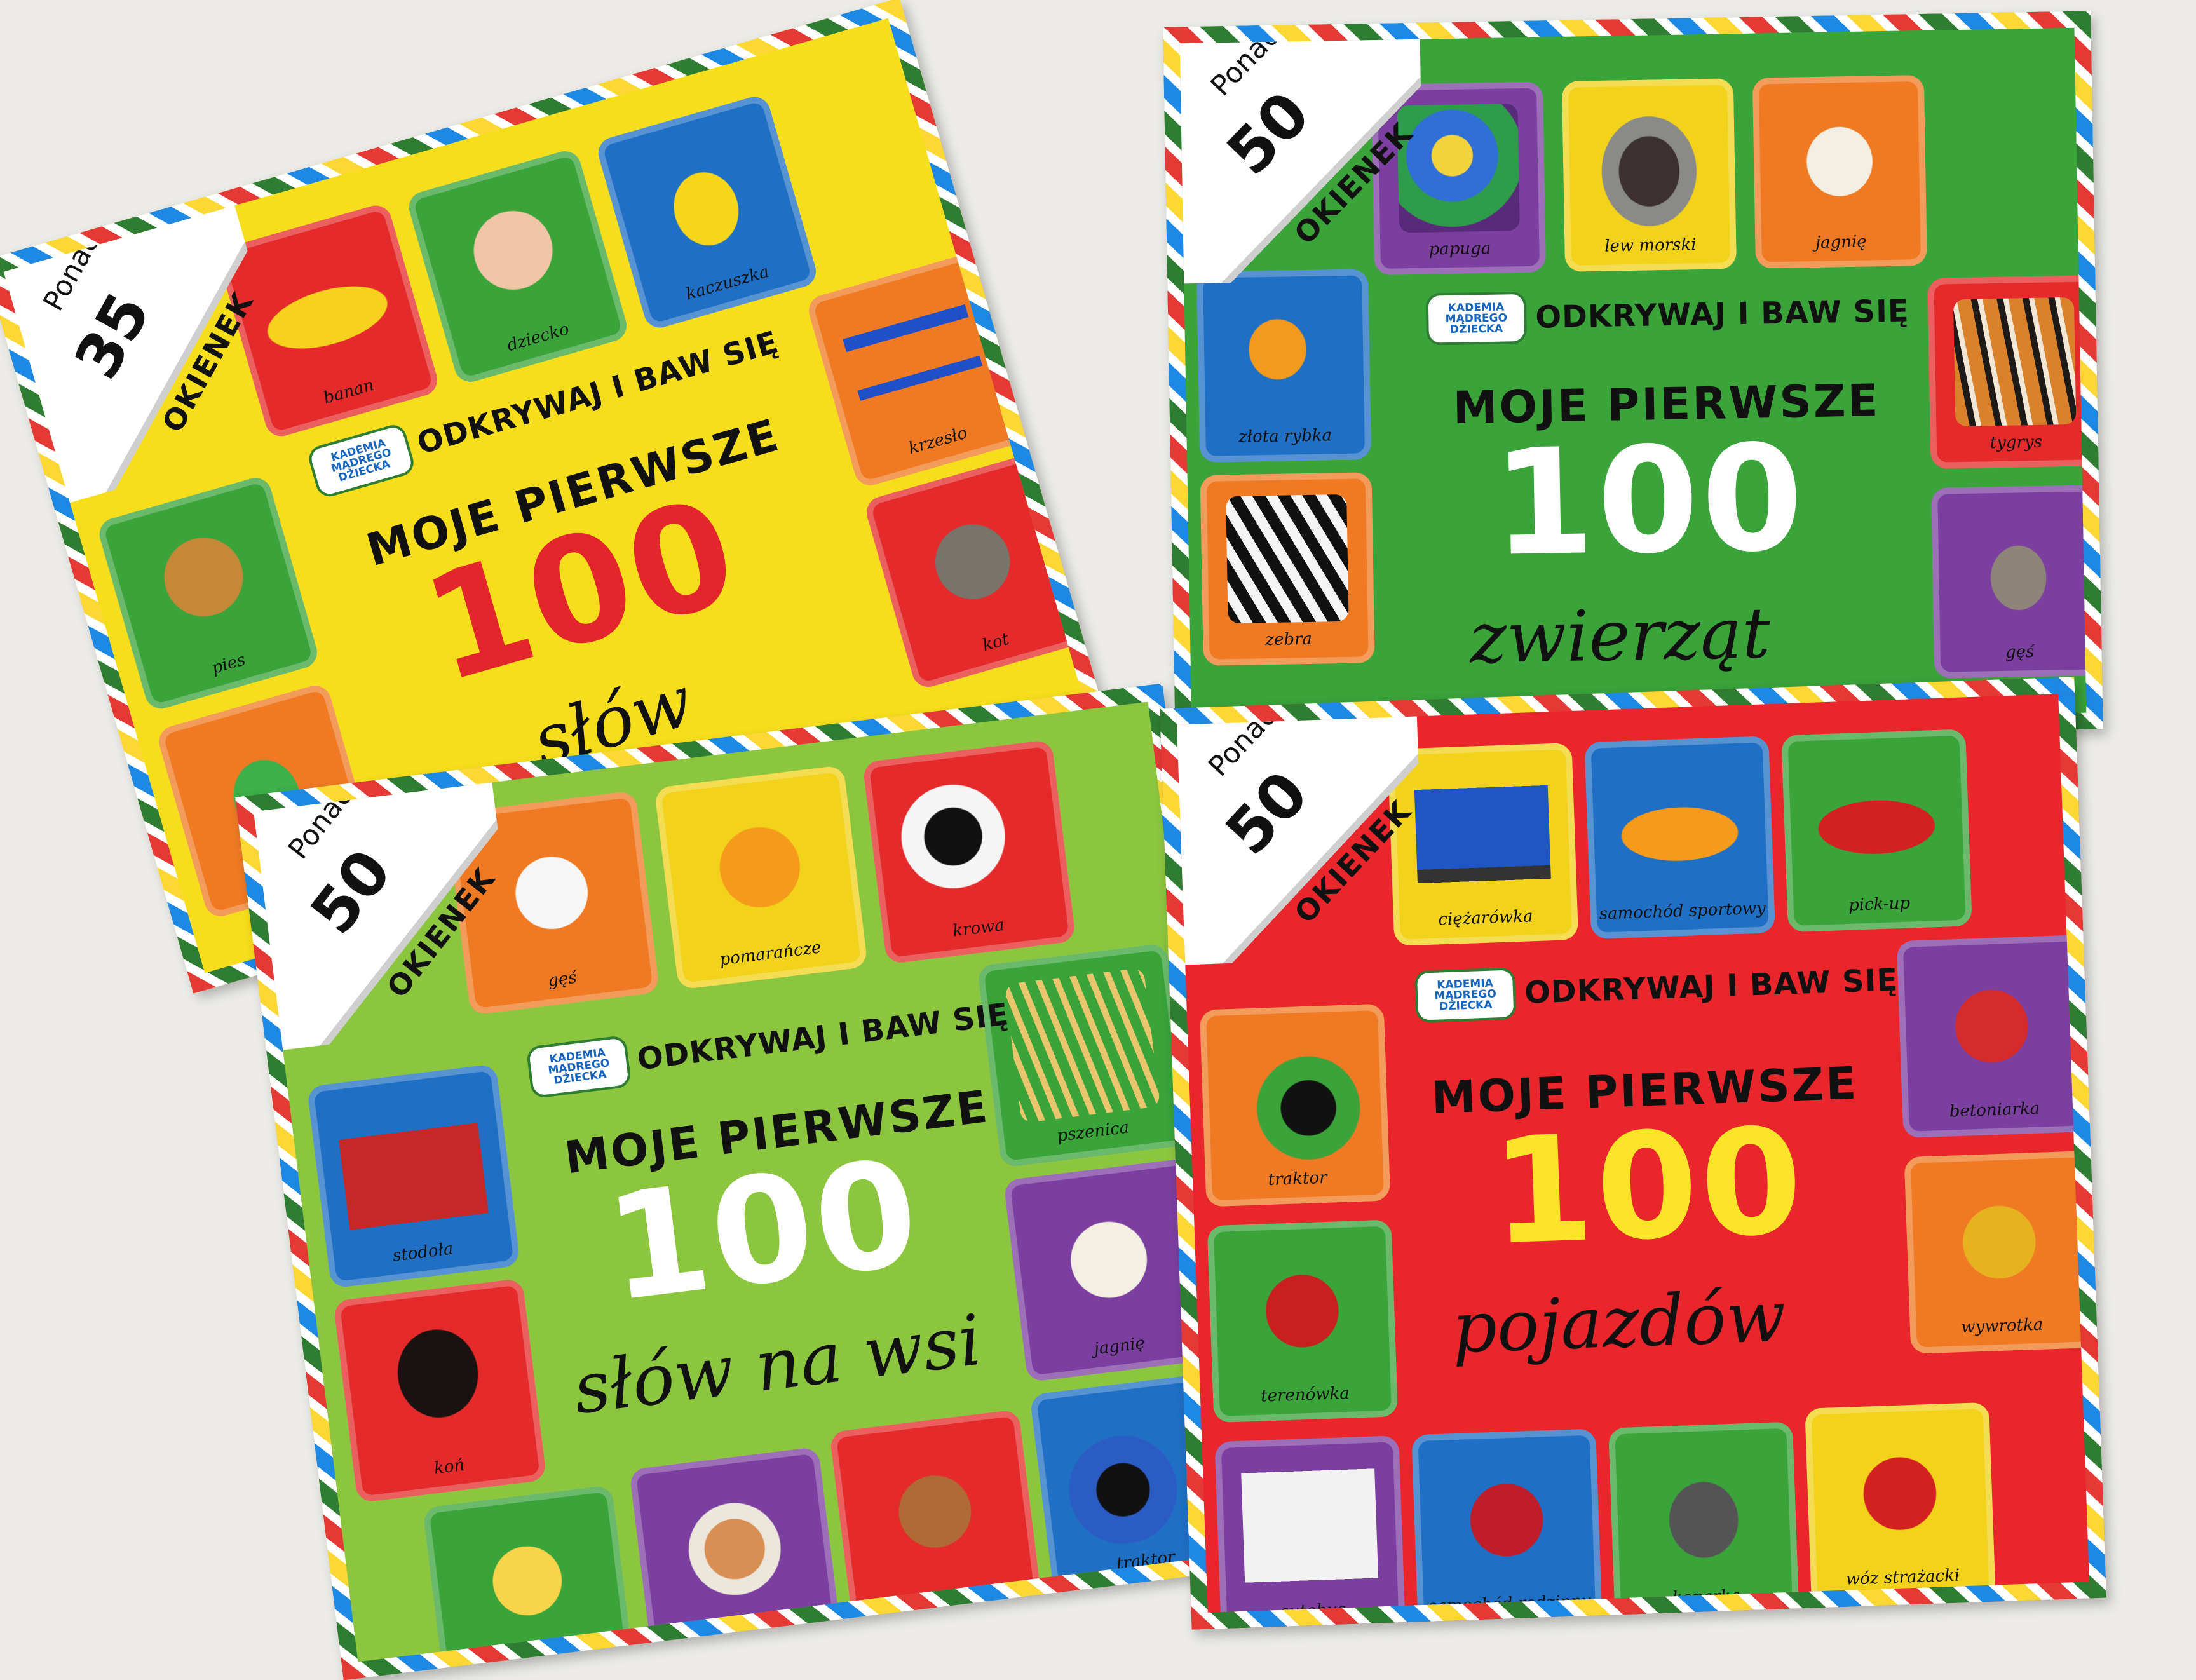 The height and width of the screenshot is (1680, 2196). Describe the element at coordinates (412, 1166) in the screenshot. I see `barn-icon` at that location.